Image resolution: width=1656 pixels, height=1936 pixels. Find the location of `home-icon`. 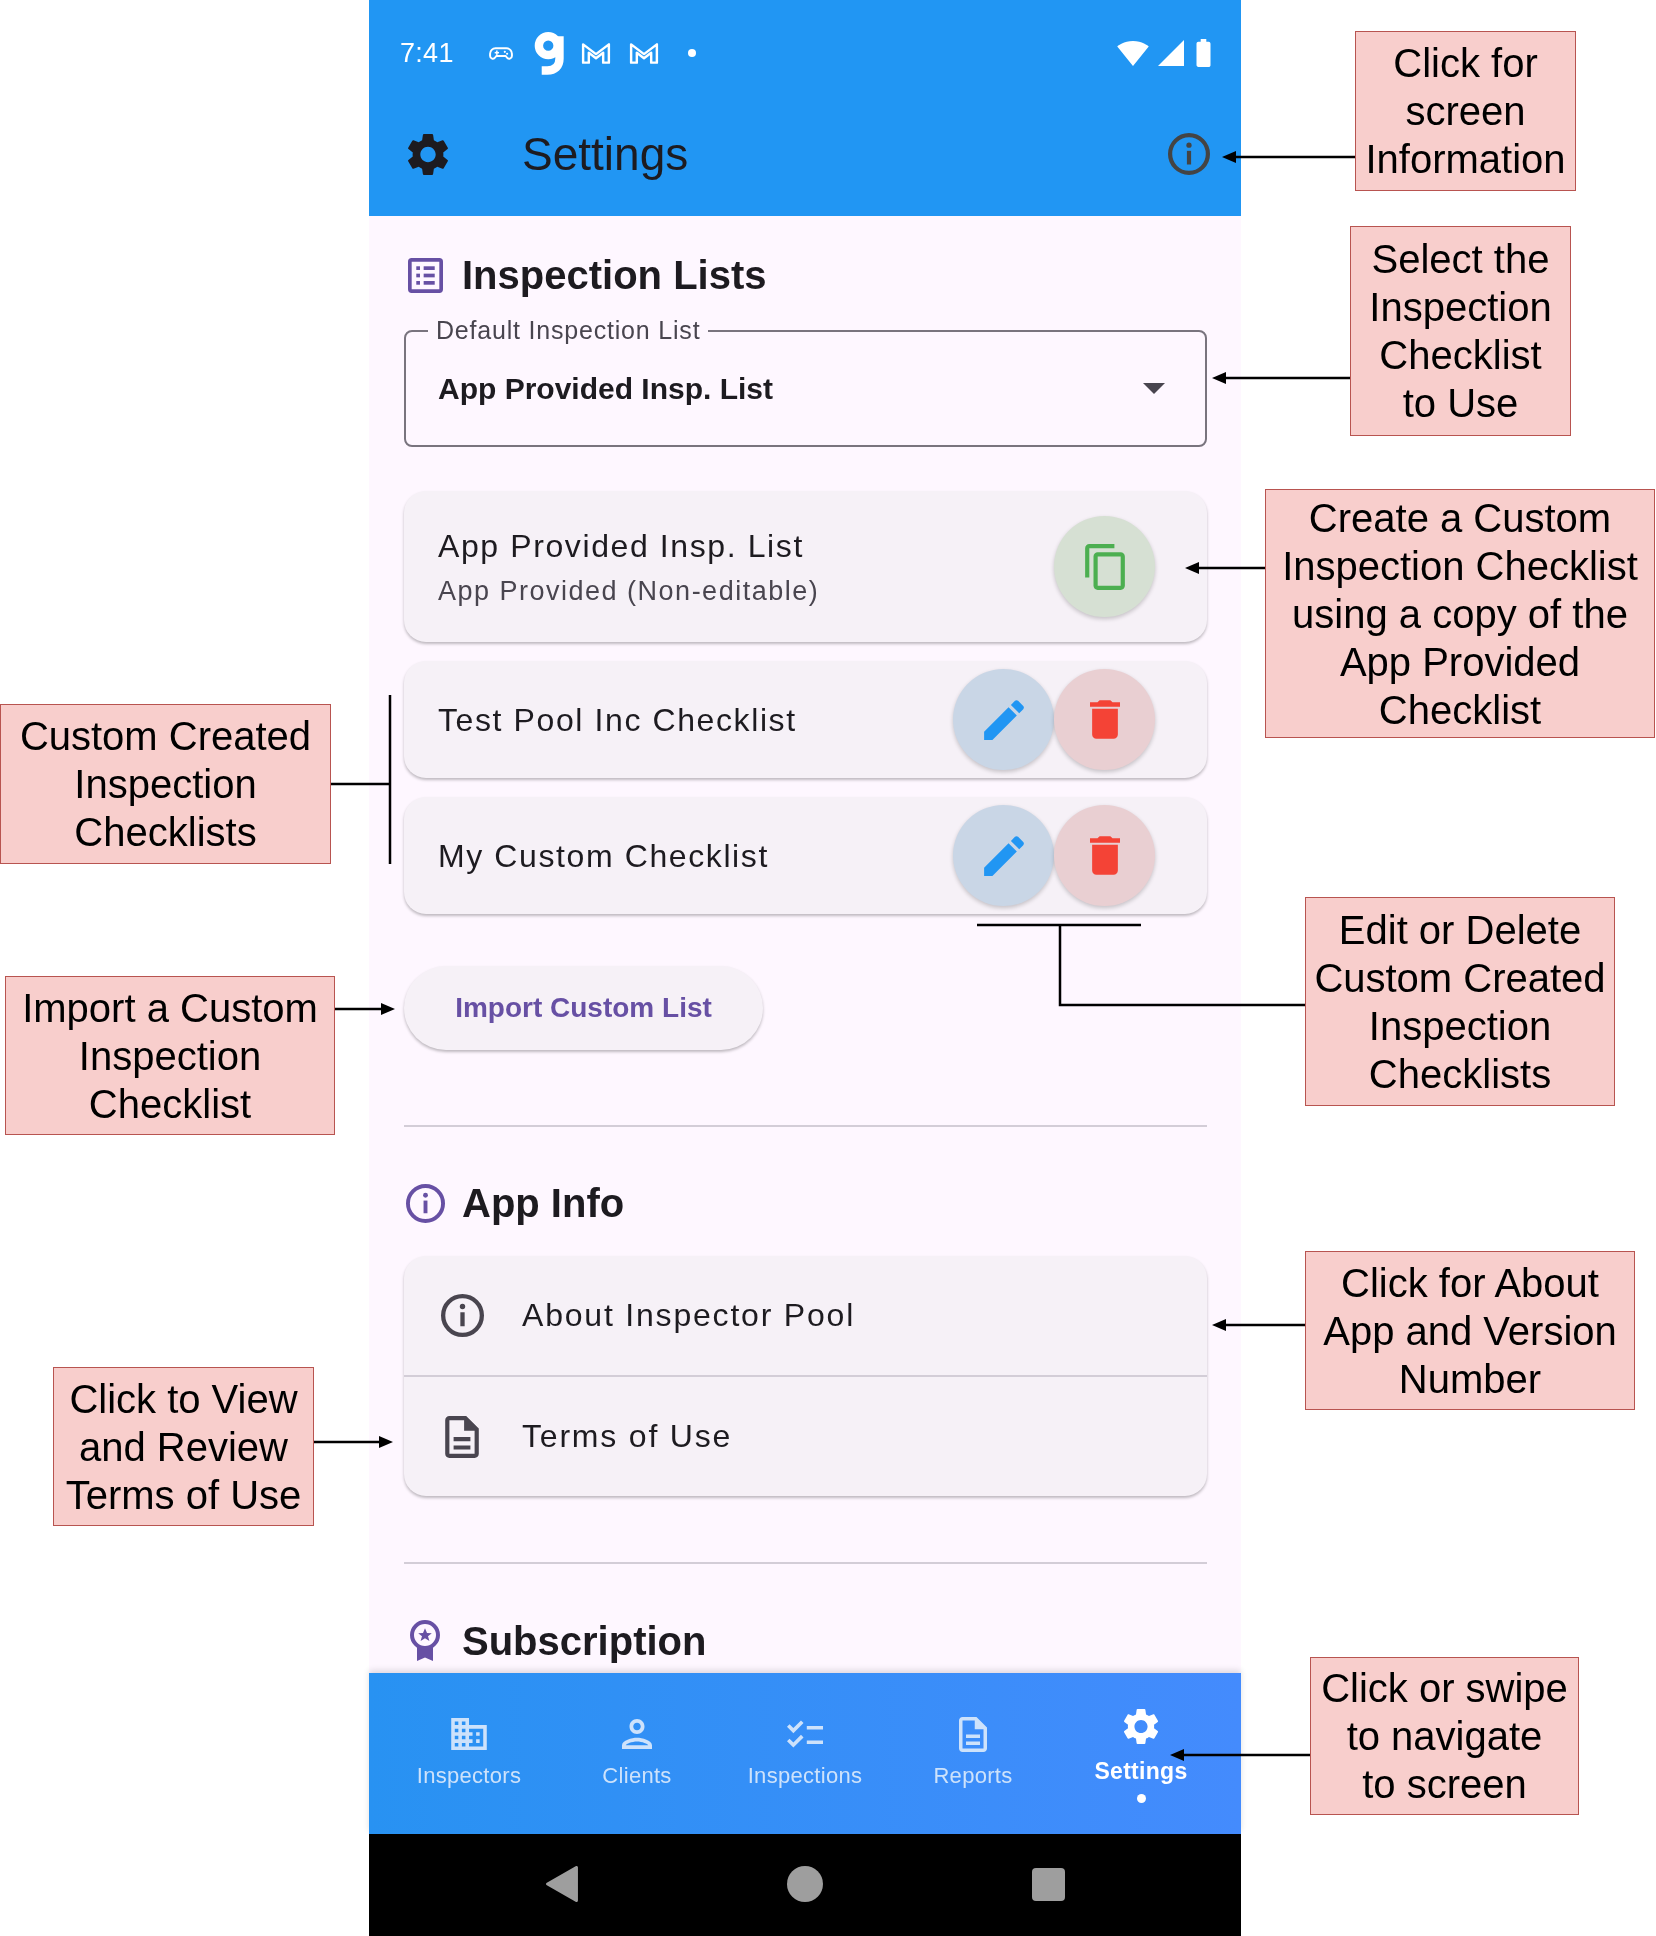

home-icon is located at coordinates (805, 1884).